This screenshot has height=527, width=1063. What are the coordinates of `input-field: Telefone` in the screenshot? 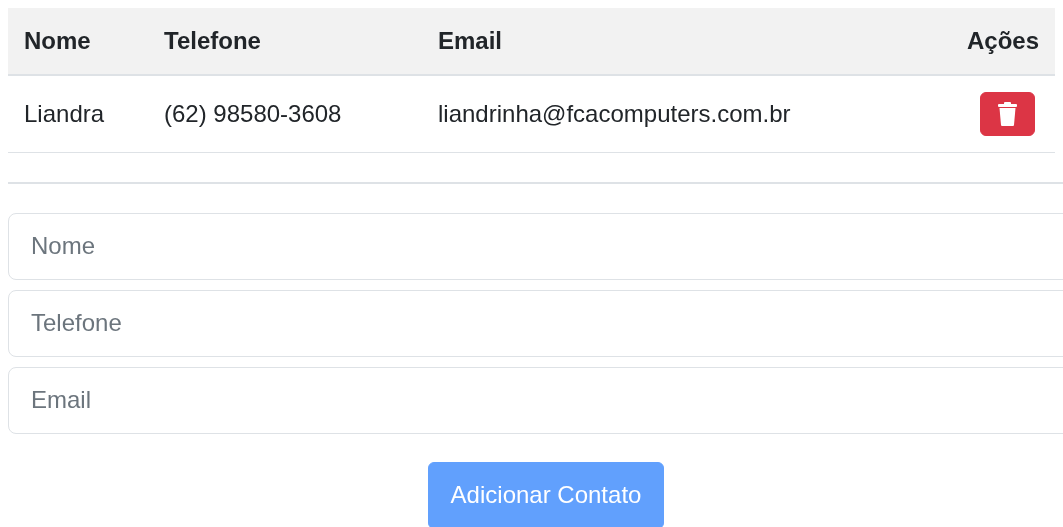 It's located at (535, 323).